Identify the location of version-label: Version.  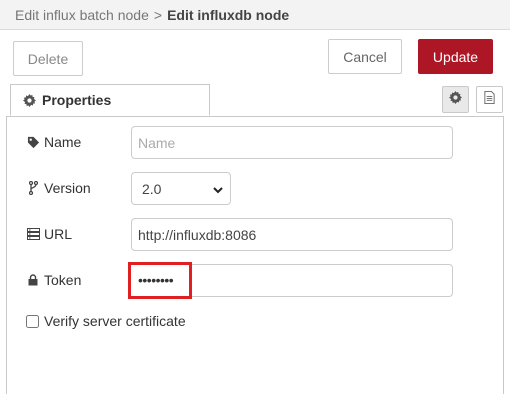
(67, 188).